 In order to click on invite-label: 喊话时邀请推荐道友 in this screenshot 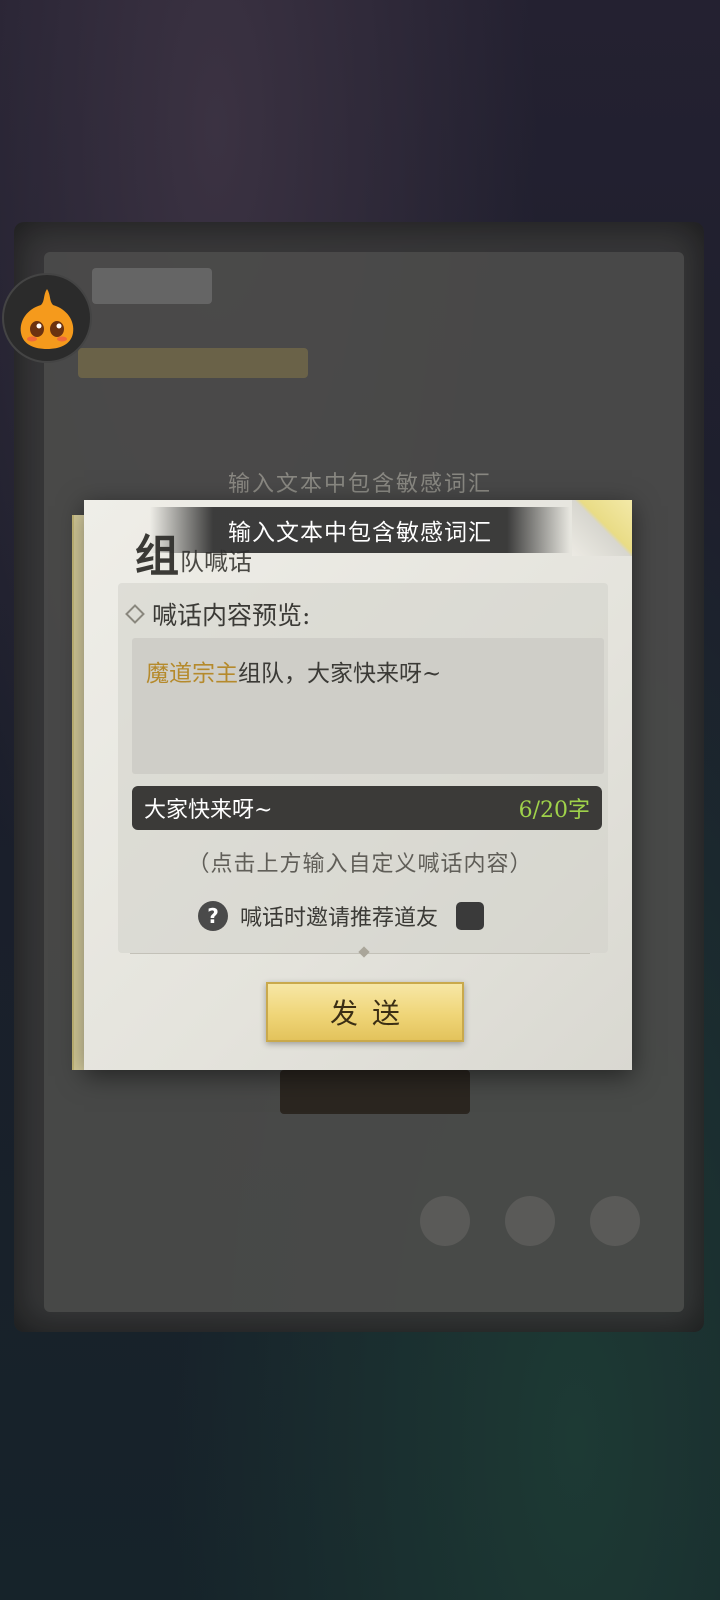, I will do `click(339, 918)`.